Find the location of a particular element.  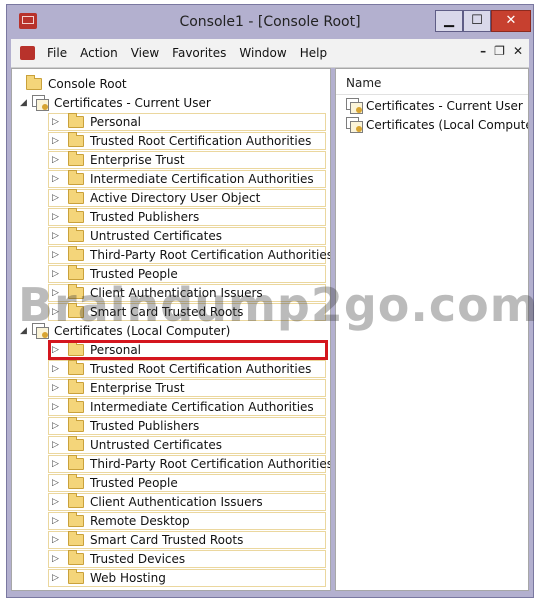

tree-node-label: Active Directory User Object is located at coordinates (175, 198).